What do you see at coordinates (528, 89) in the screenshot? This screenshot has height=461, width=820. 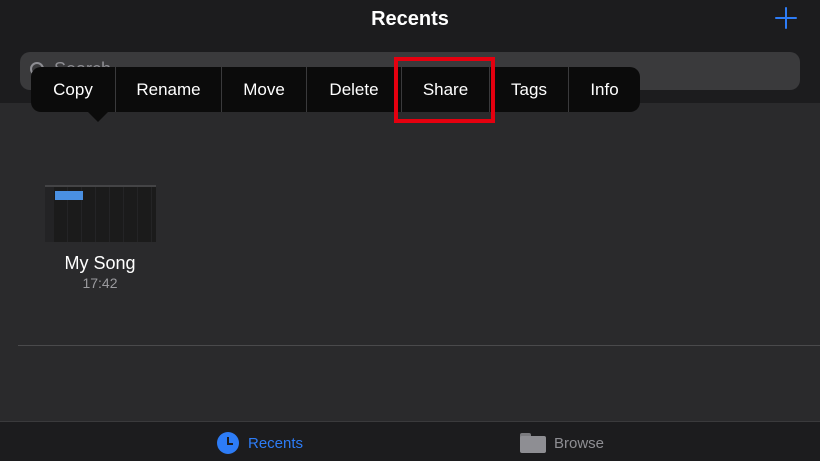 I see `menu-item-tags: Tags` at bounding box center [528, 89].